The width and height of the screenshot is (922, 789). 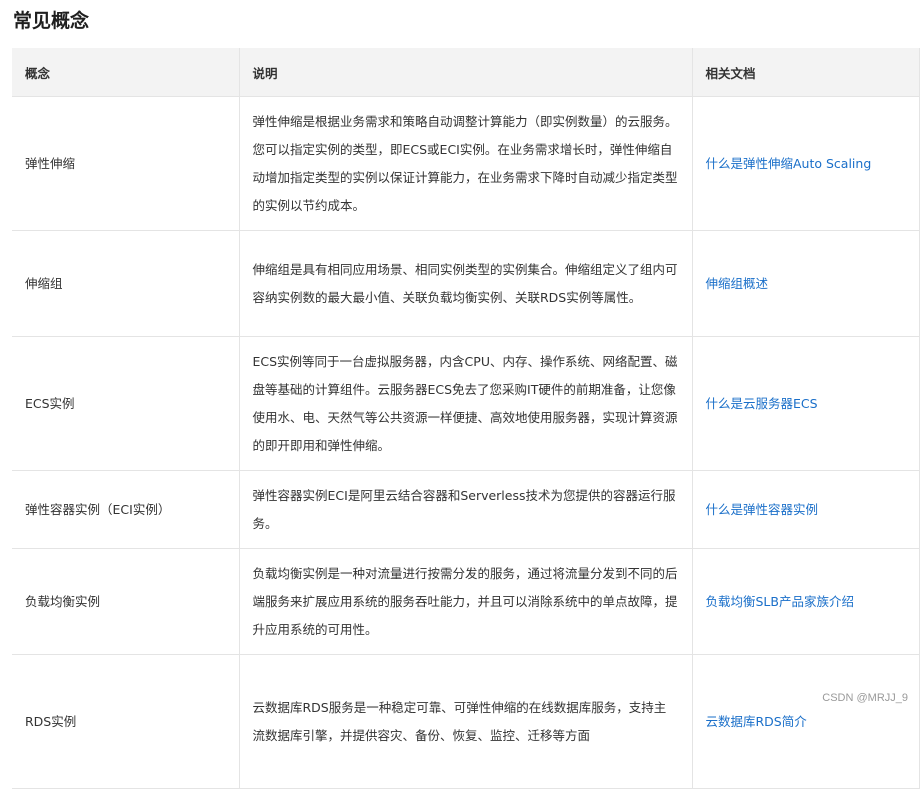 I want to click on table-header-row: 概念 说明 相关文档, so click(x=466, y=72).